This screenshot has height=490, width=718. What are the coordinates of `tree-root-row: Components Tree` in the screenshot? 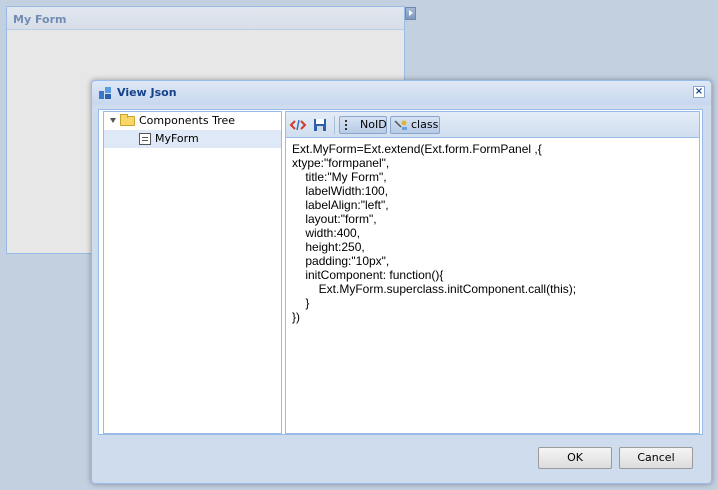 It's located at (192, 121).